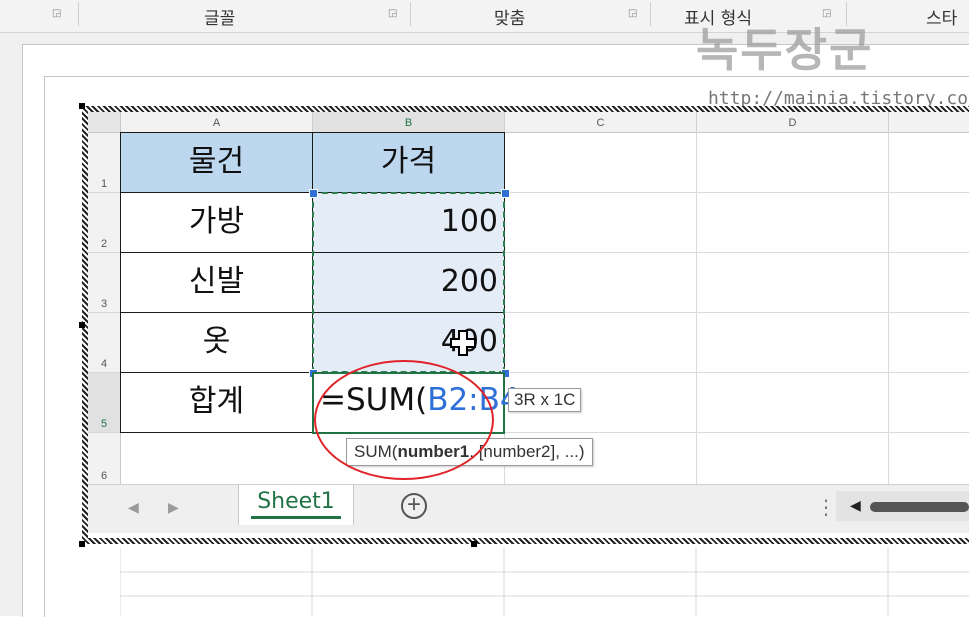 The width and height of the screenshot is (969, 617). What do you see at coordinates (216, 222) in the screenshot?
I see `item-cell: 가방` at bounding box center [216, 222].